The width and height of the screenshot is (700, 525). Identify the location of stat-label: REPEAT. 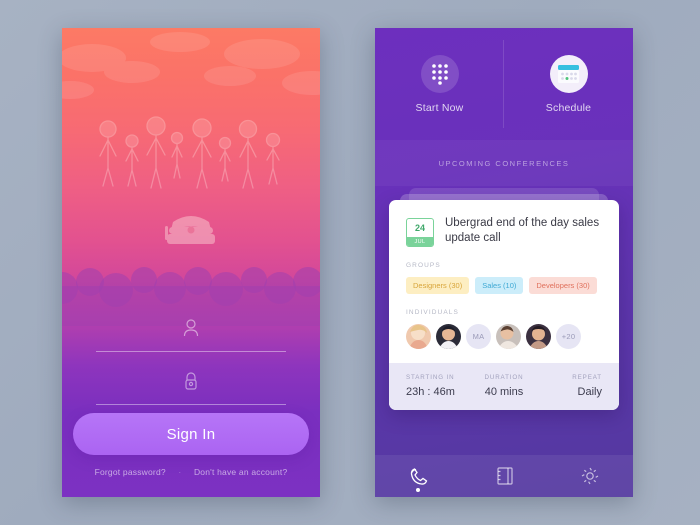
(587, 377).